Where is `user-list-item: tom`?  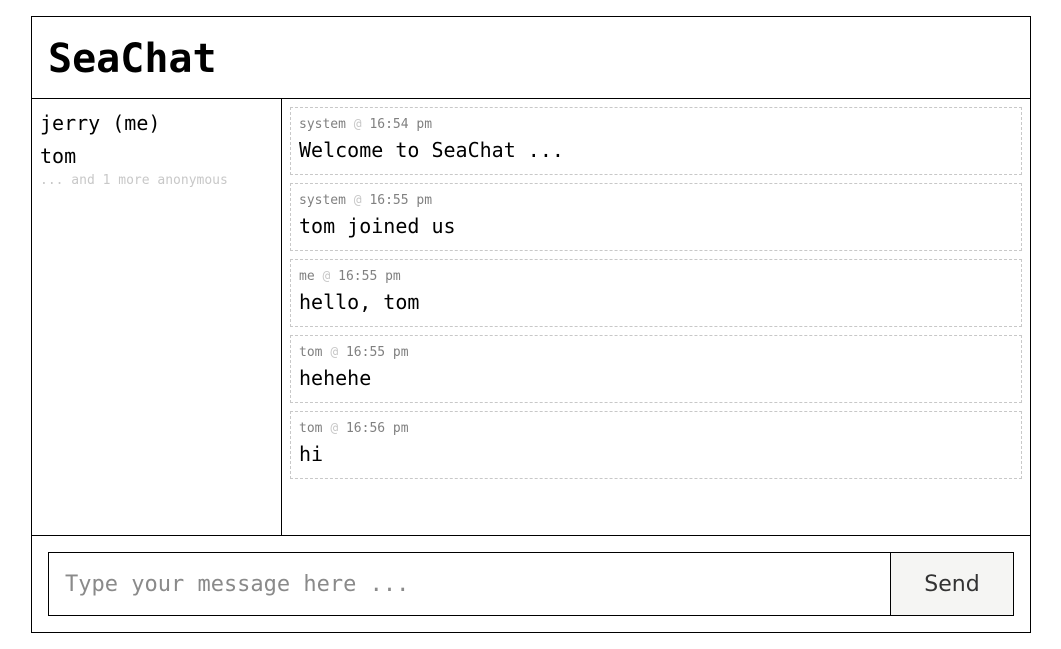 user-list-item: tom is located at coordinates (58, 156).